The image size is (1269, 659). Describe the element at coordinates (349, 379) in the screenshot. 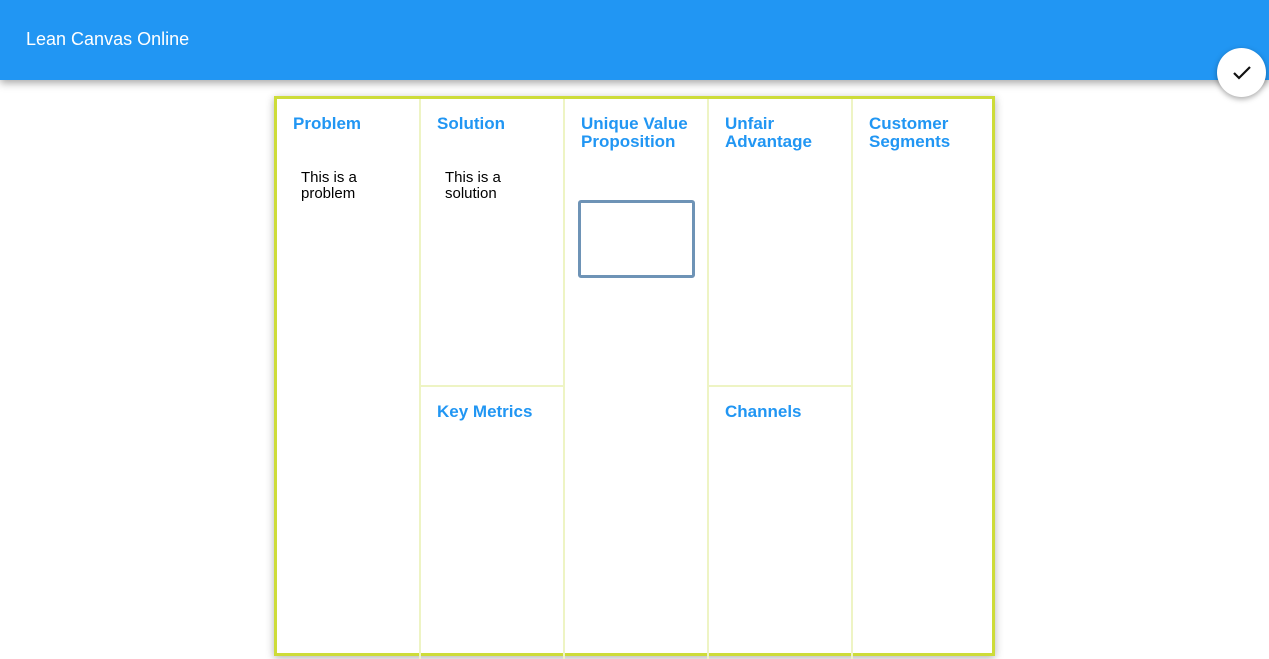

I see `problem-cell: Problem This is a problem` at that location.